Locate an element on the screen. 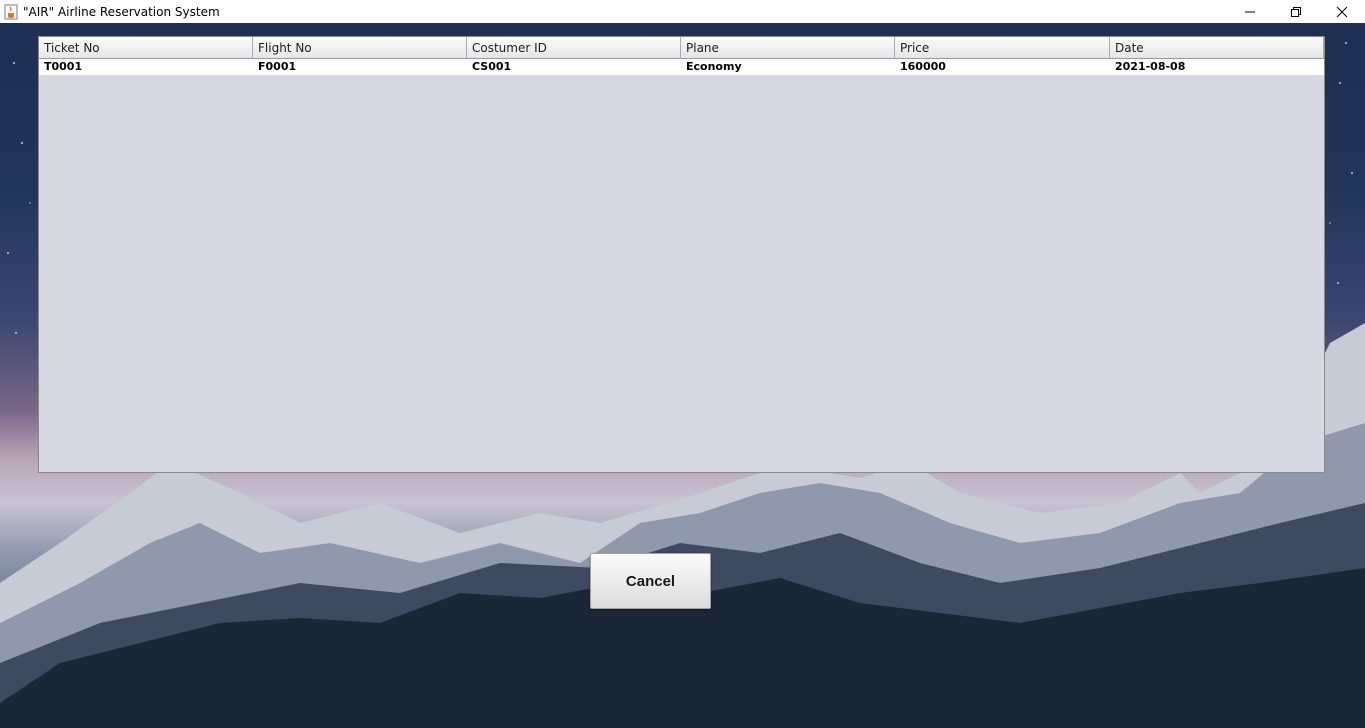 This screenshot has height=728, width=1365. minimize-button is located at coordinates (1250, 11).